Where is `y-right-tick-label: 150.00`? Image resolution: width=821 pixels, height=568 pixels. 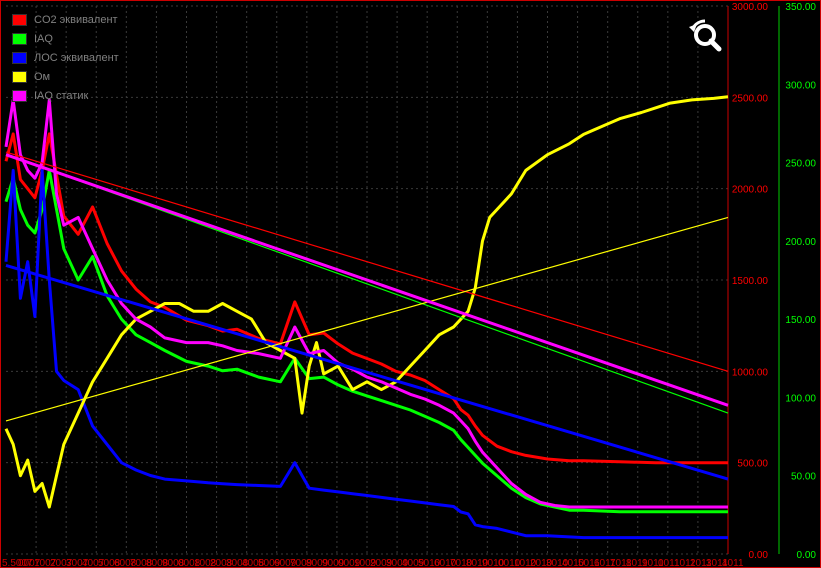 y-right-tick-label: 150.00 is located at coordinates (800, 320).